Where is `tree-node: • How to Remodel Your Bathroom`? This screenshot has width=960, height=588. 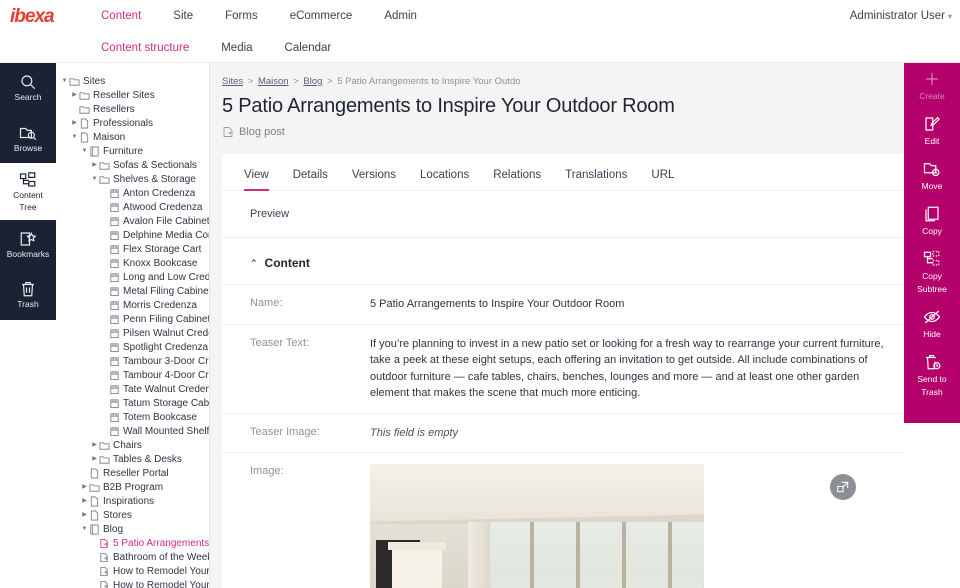
tree-node: • How to Remodel Your Bathroom is located at coordinates (132, 583).